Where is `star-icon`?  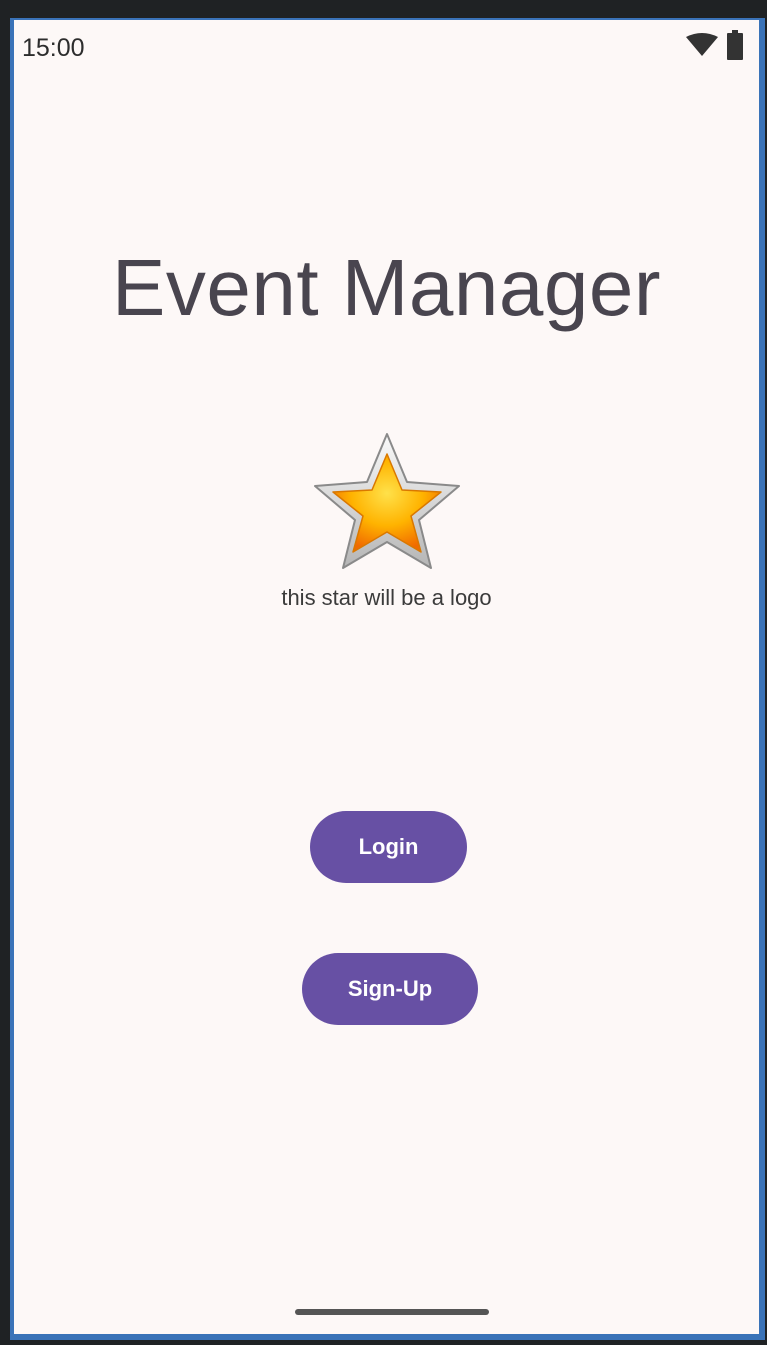
star-icon is located at coordinates (387, 500).